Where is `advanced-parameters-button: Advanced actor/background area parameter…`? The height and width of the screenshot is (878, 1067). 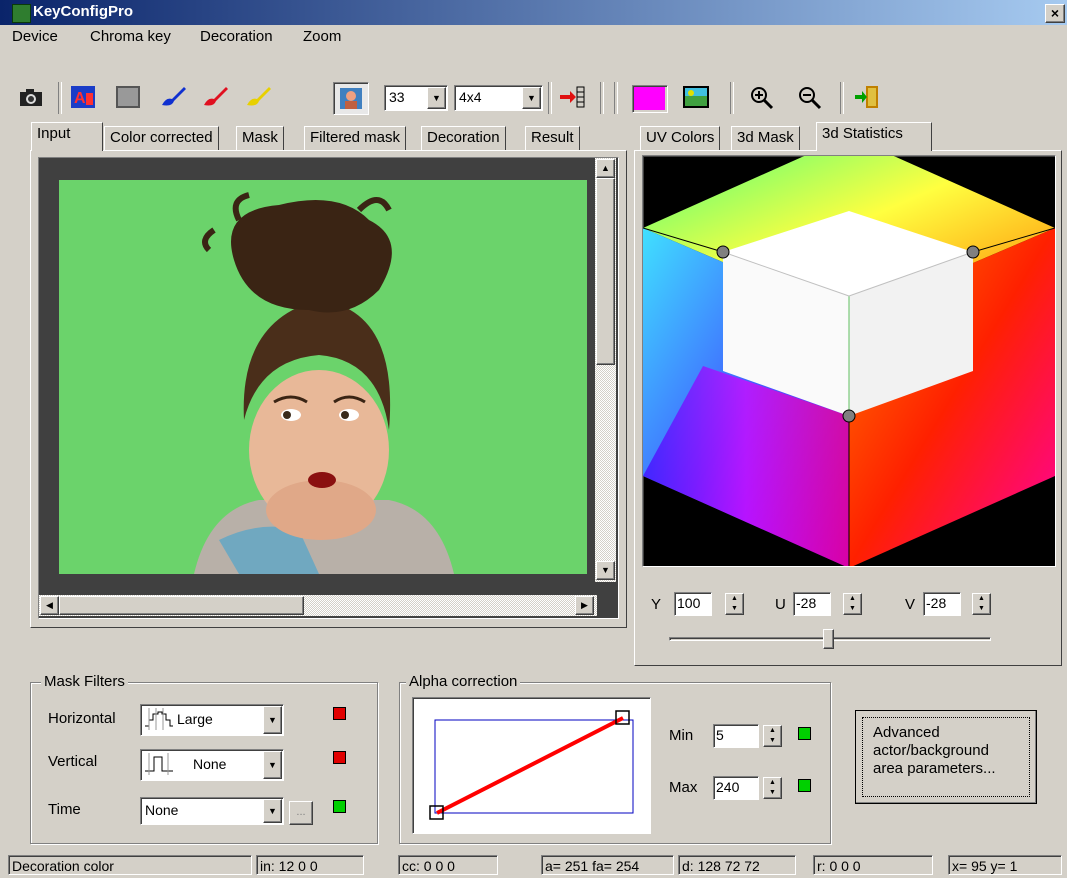 advanced-parameters-button: Advanced actor/background area parameter… is located at coordinates (946, 757).